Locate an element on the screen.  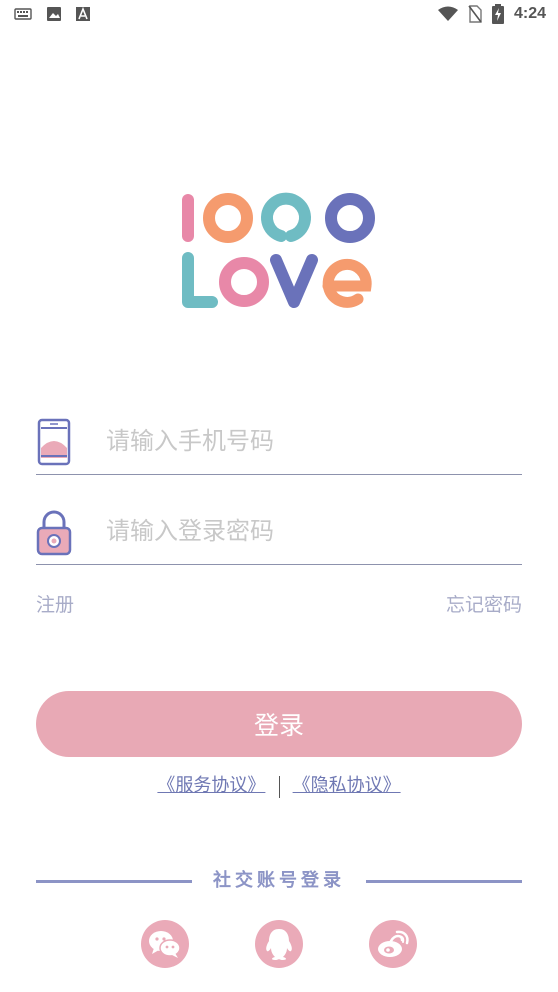
image-icon is located at coordinates (54, 14).